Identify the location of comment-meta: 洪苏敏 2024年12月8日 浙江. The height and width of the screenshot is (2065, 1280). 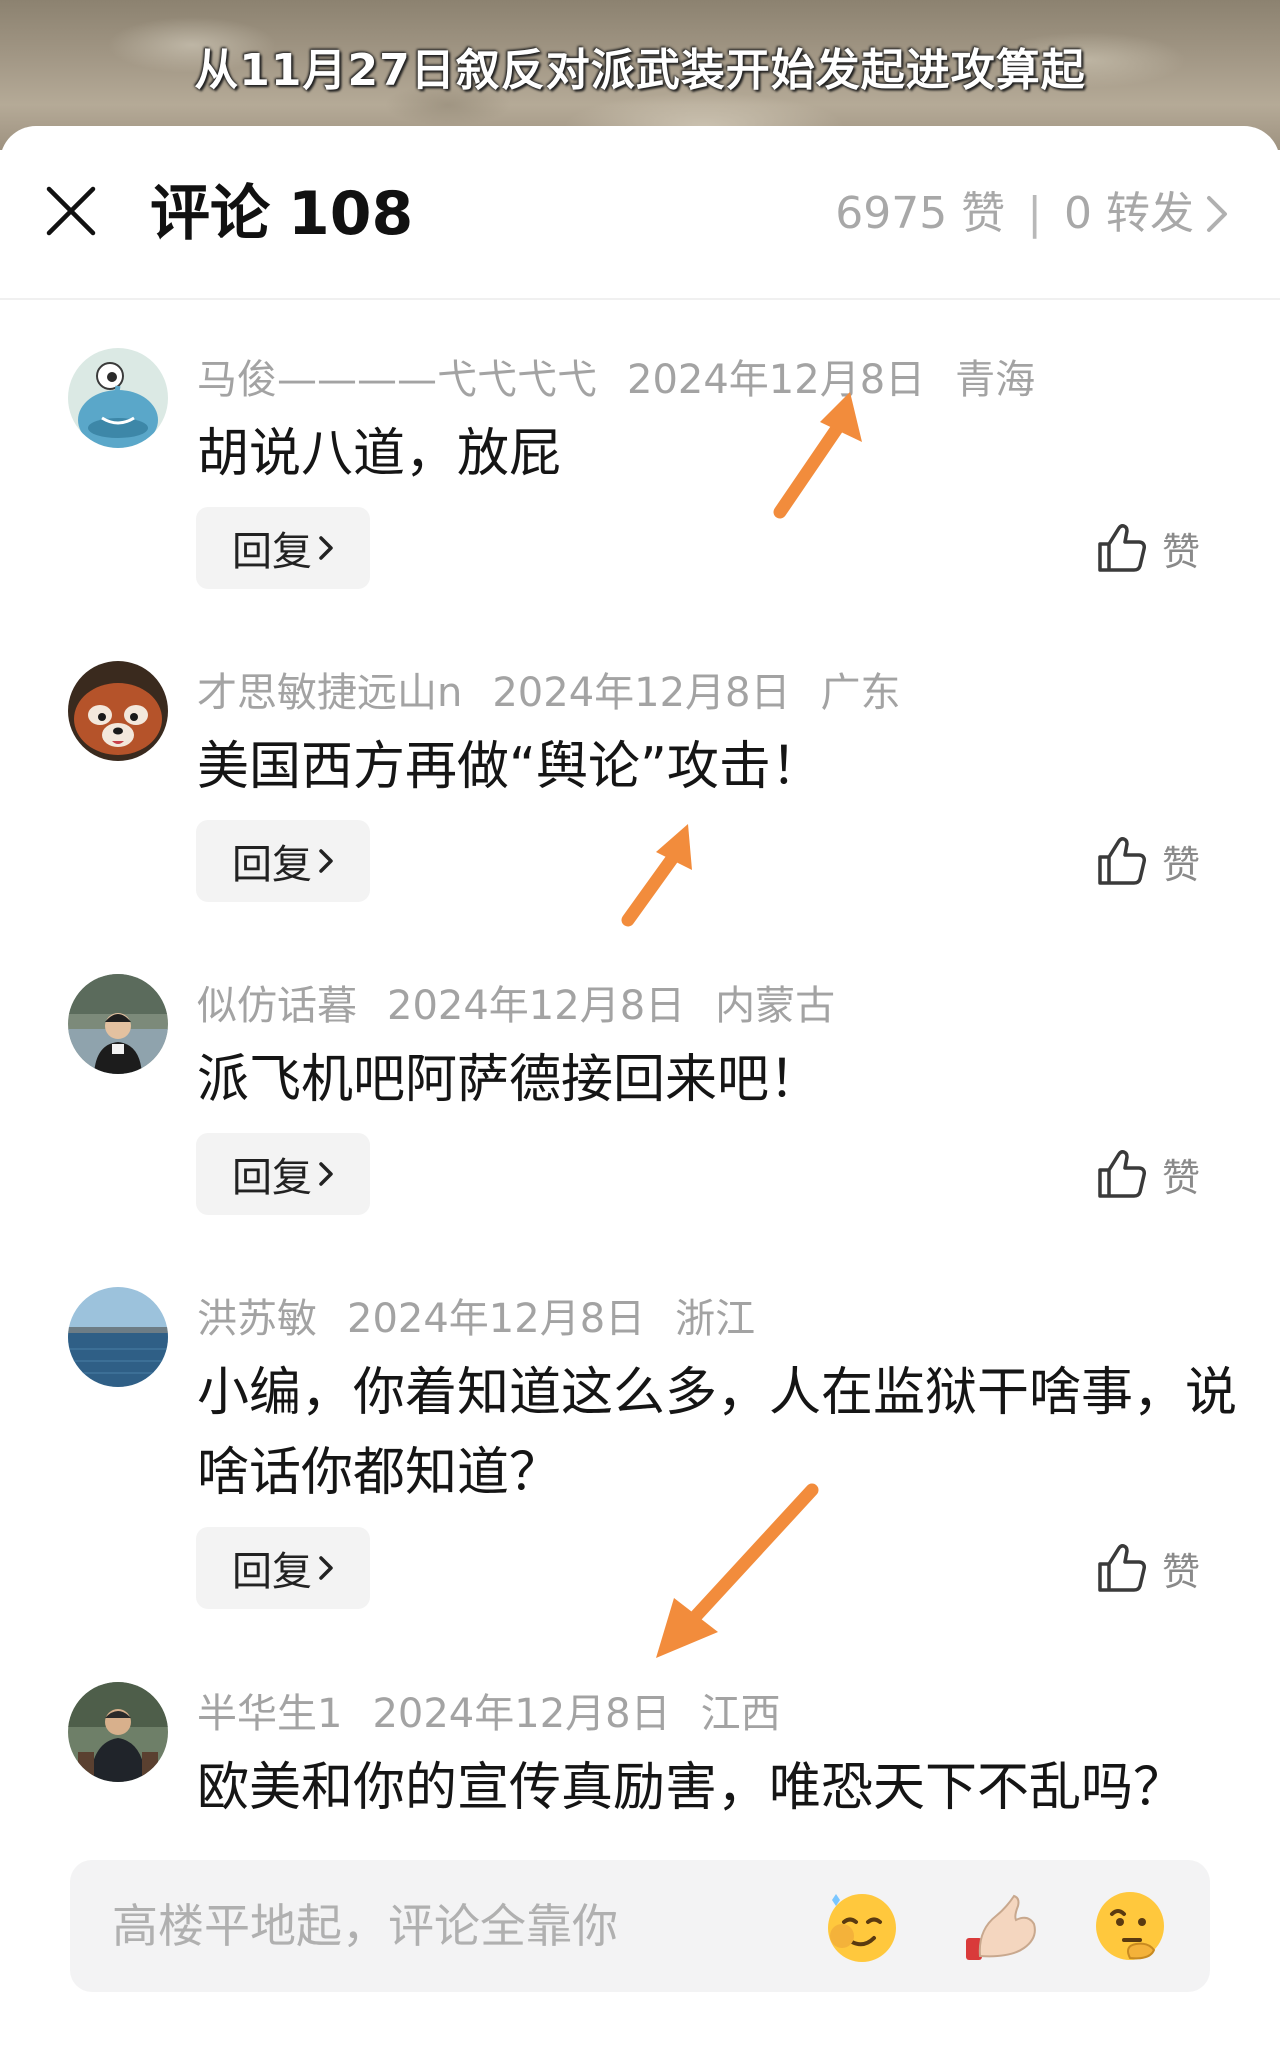
(491, 1319).